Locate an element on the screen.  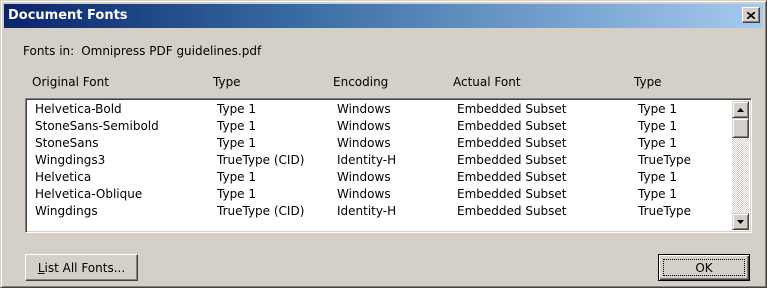
column-header-encoding: Encoding is located at coordinates (361, 82).